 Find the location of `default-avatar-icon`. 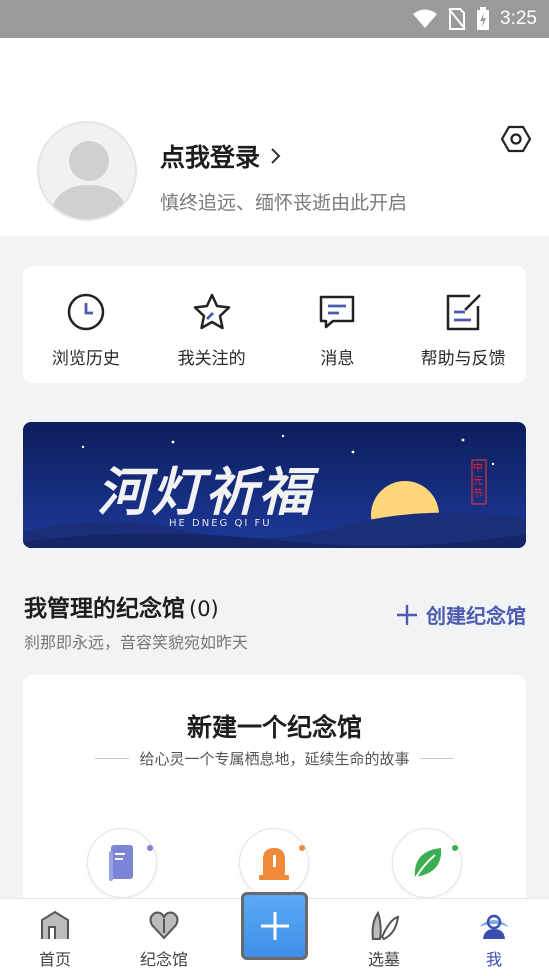

default-avatar-icon is located at coordinates (89, 180).